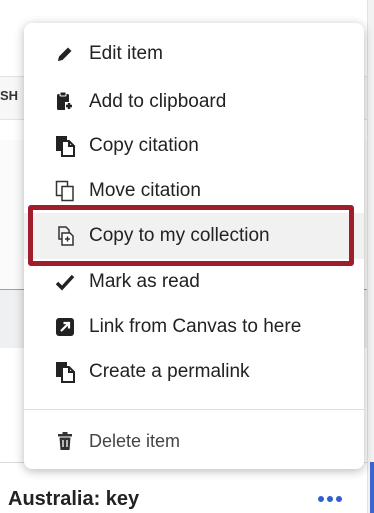  I want to click on menu-item-label: Copy citation, so click(144, 145).